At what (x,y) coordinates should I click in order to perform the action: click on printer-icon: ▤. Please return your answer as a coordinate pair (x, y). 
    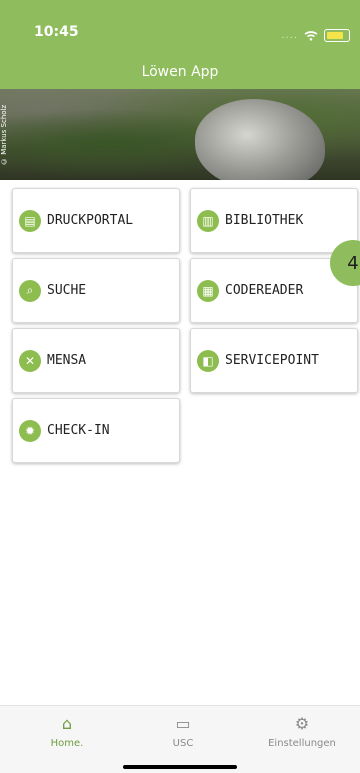
    Looking at the image, I should click on (30, 220).